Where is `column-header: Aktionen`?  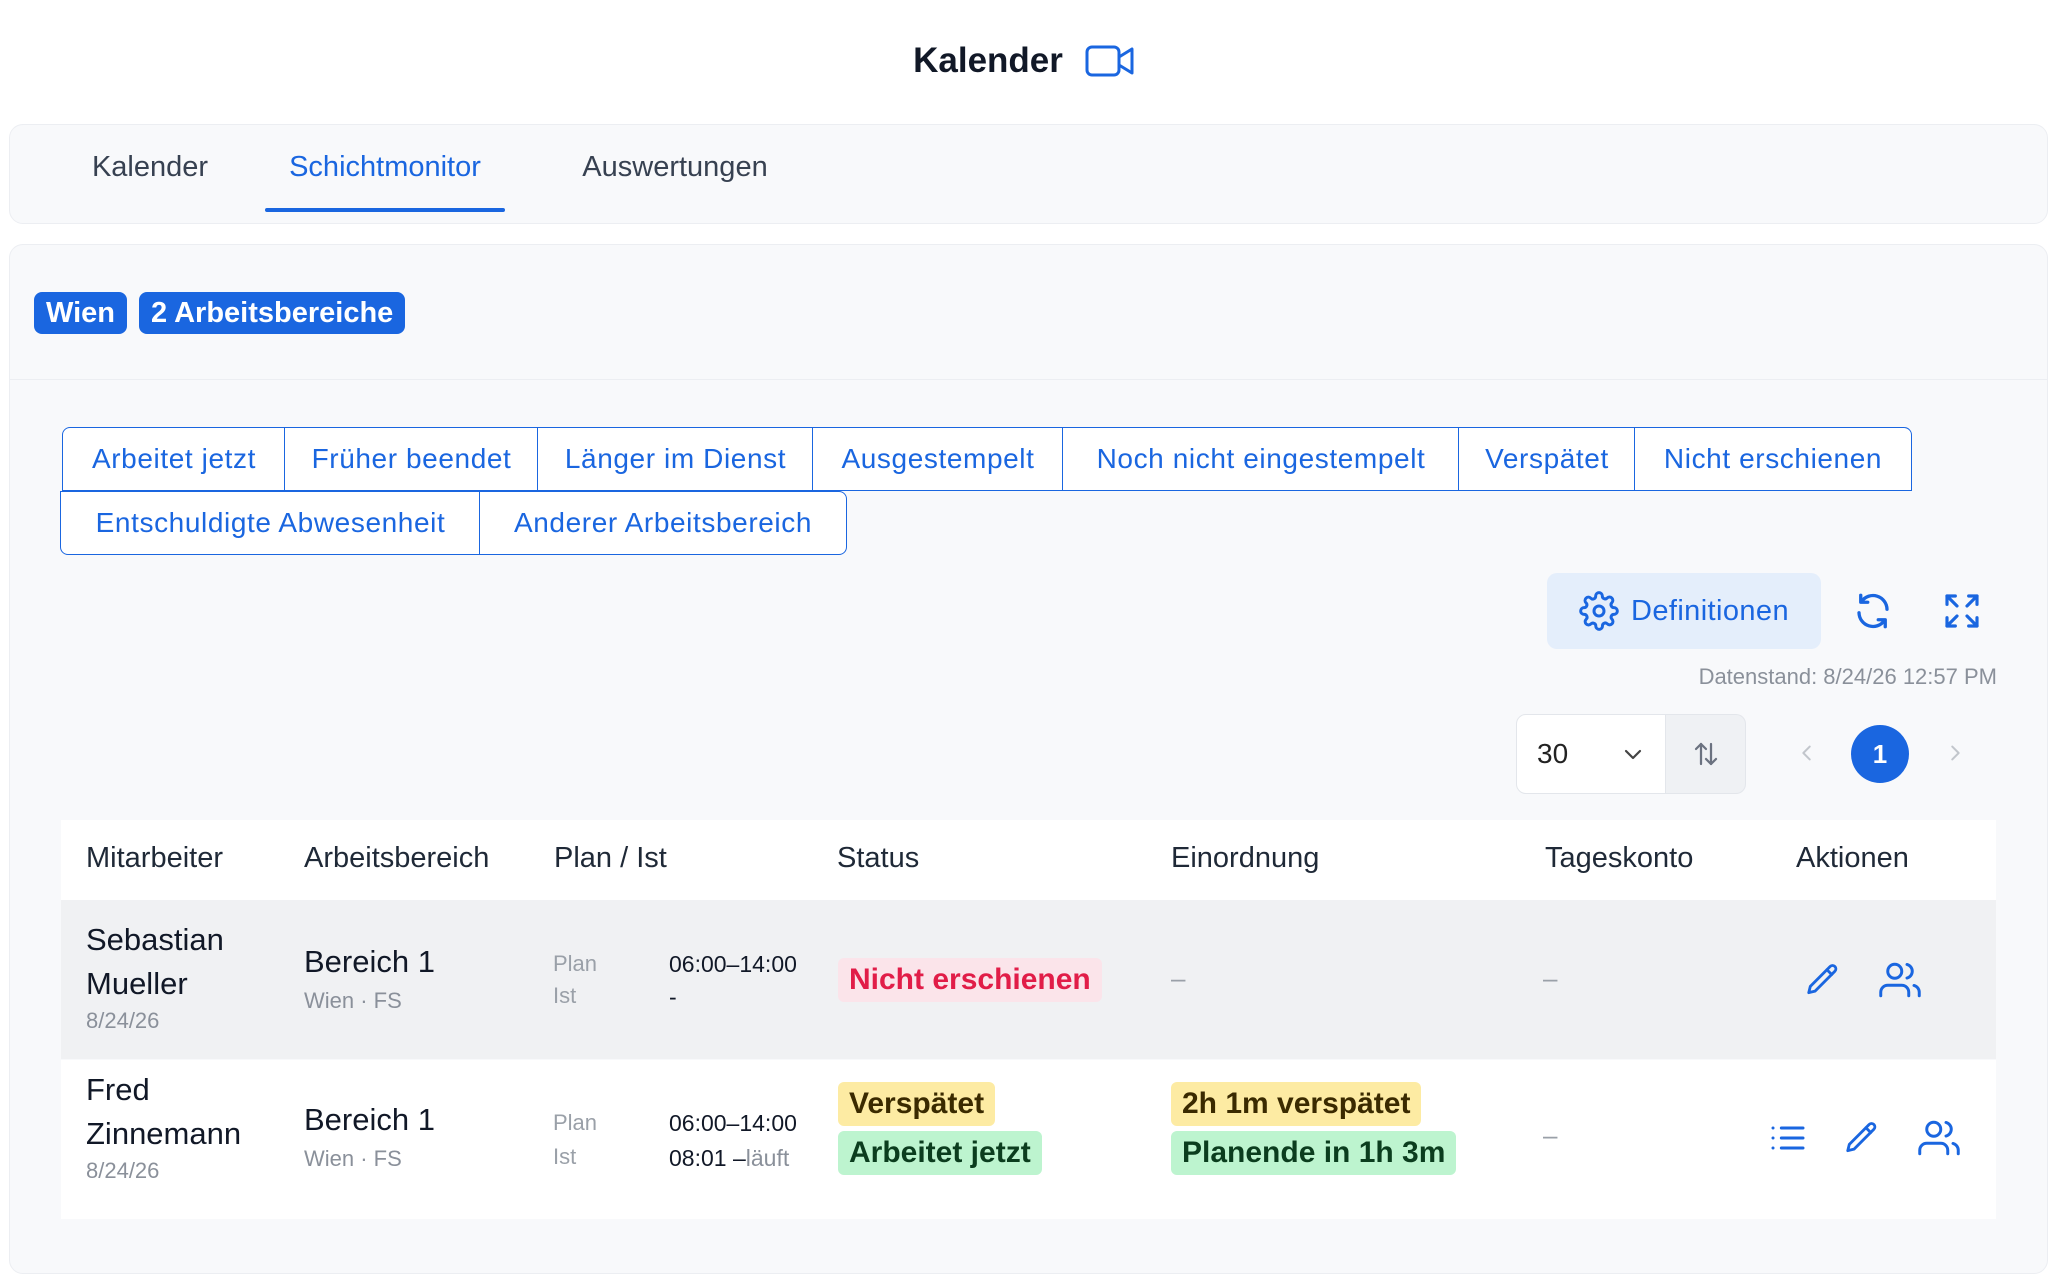
column-header: Aktionen is located at coordinates (1852, 858).